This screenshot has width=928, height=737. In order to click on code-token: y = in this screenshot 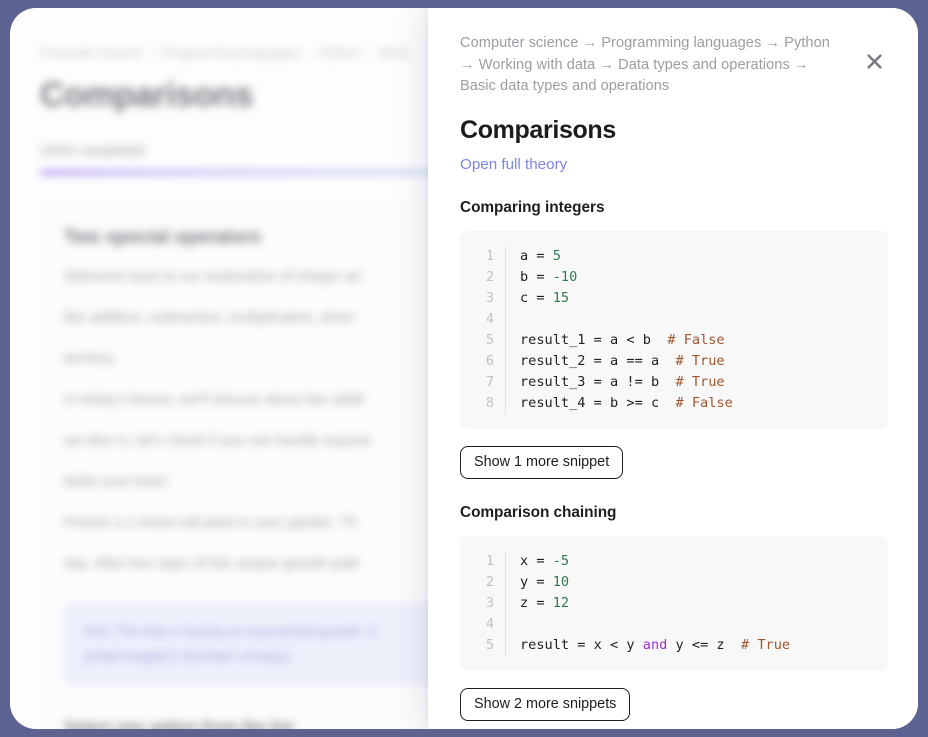, I will do `click(536, 581)`.